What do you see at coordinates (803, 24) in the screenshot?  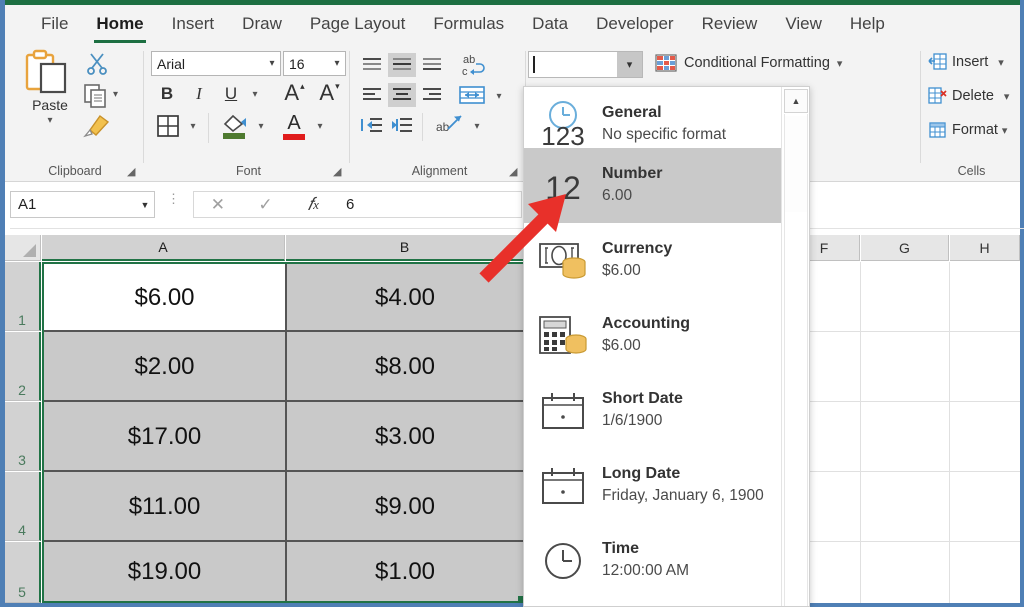 I see `tab-view: View` at bounding box center [803, 24].